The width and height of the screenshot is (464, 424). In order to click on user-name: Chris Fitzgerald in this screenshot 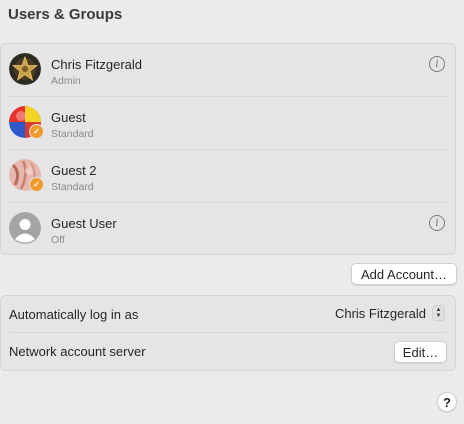, I will do `click(97, 64)`.